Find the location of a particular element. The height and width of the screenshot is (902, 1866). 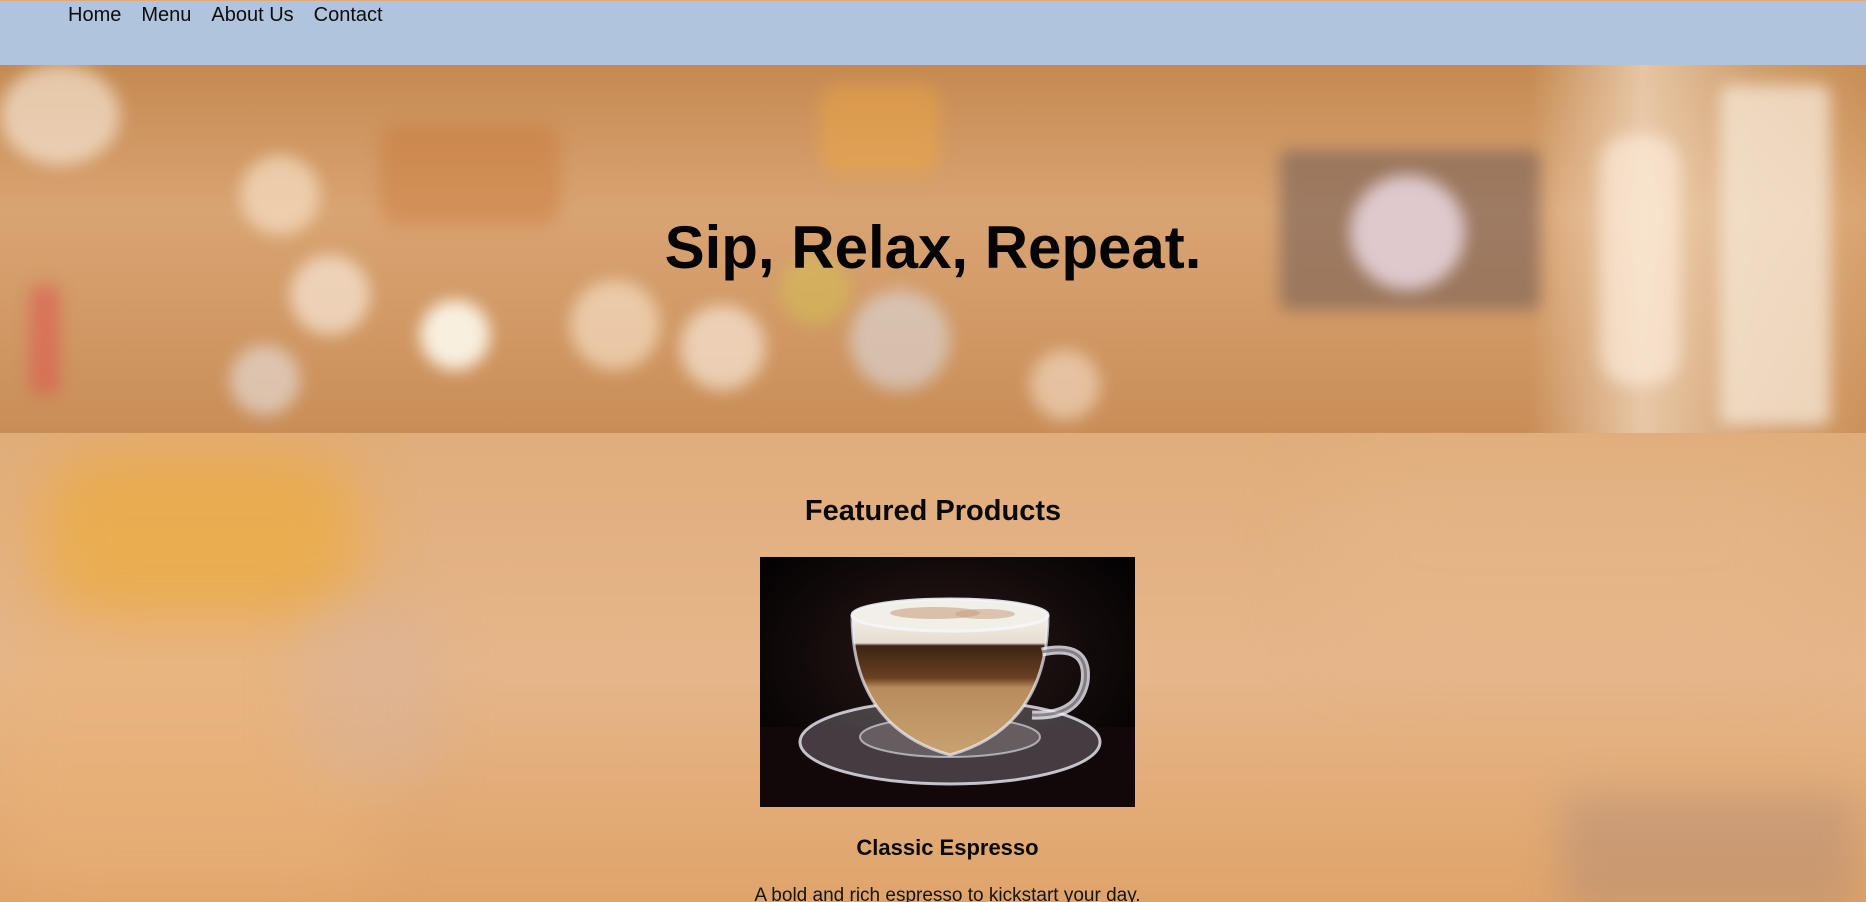

coffee-cup-icon is located at coordinates (947, 682).